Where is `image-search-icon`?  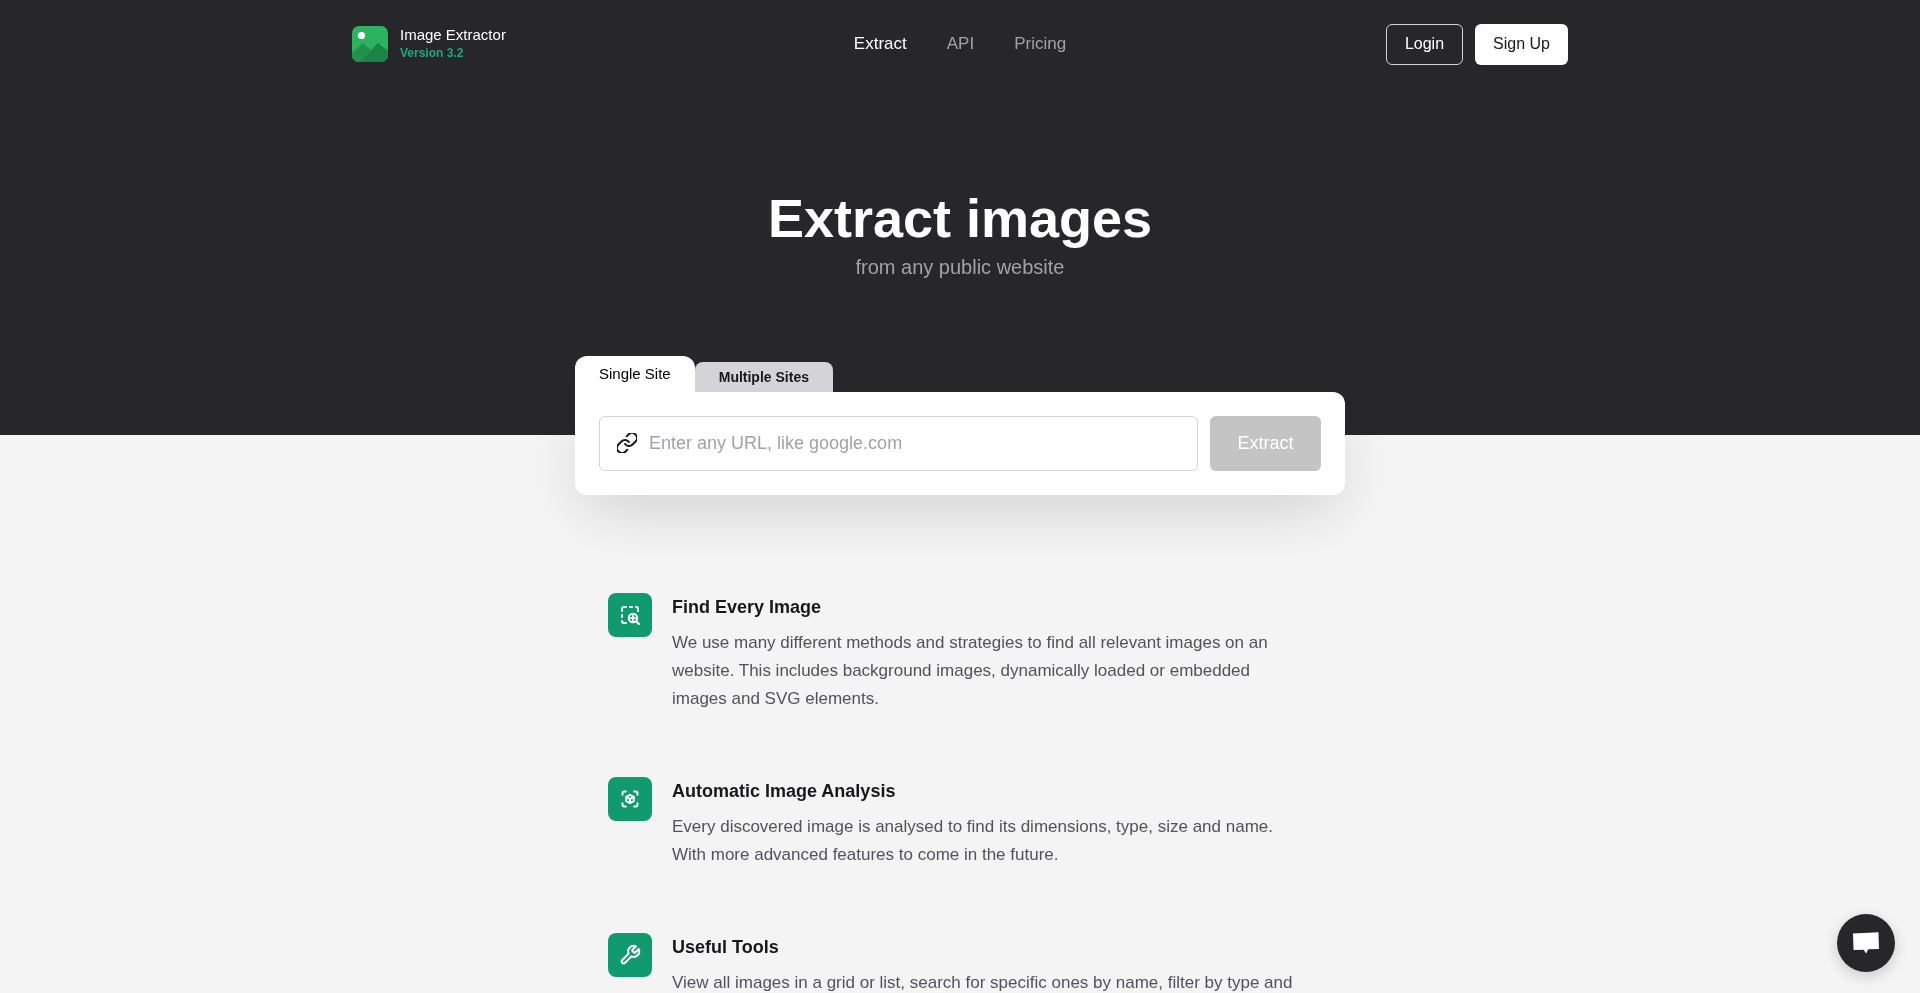
image-search-icon is located at coordinates (630, 615).